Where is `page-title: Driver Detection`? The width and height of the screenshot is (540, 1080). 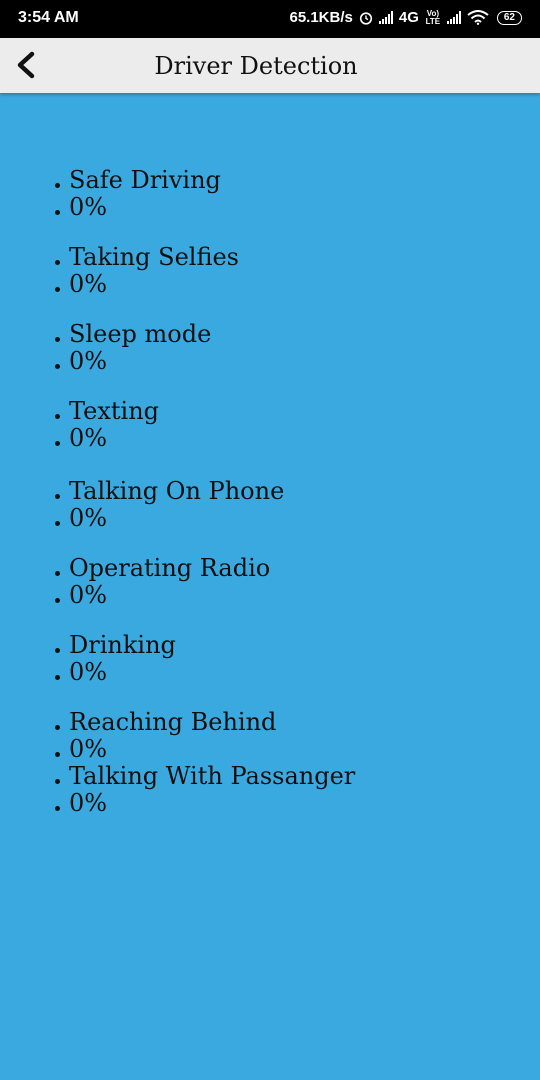 page-title: Driver Detection is located at coordinates (256, 66).